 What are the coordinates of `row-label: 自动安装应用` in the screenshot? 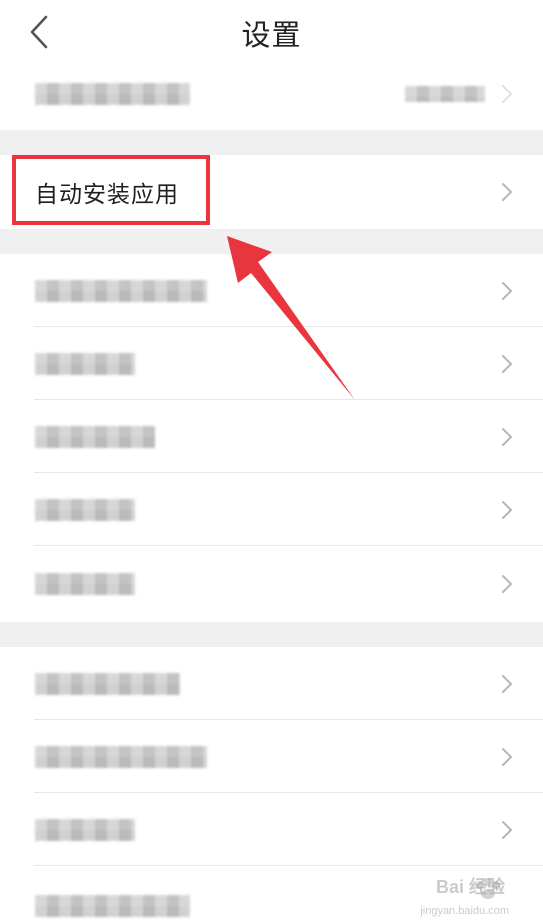 It's located at (107, 195).